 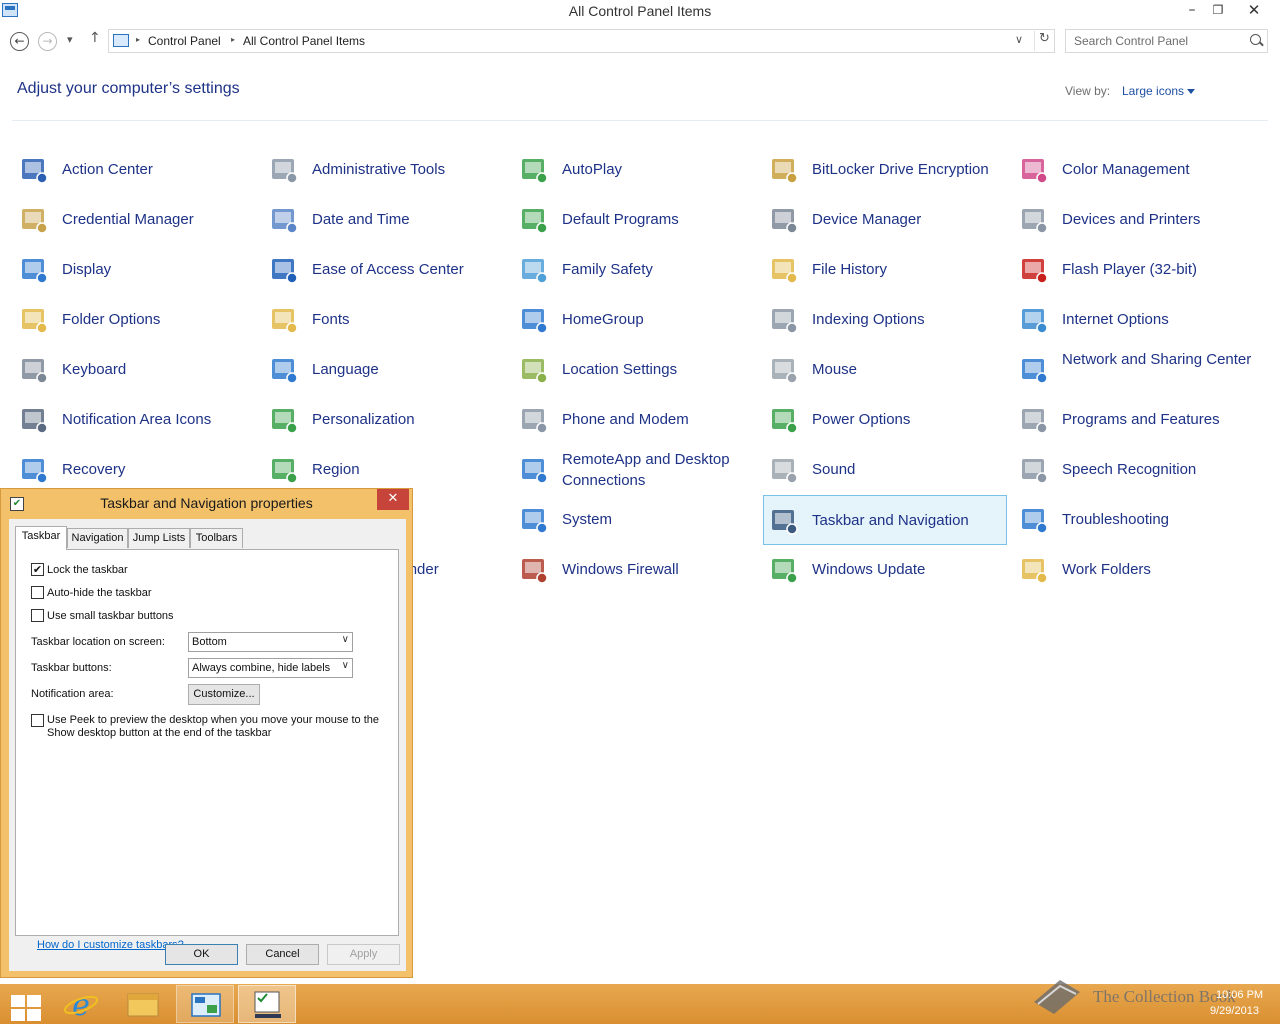 What do you see at coordinates (159, 538) in the screenshot?
I see `tab-jump-lists: Jump Lists` at bounding box center [159, 538].